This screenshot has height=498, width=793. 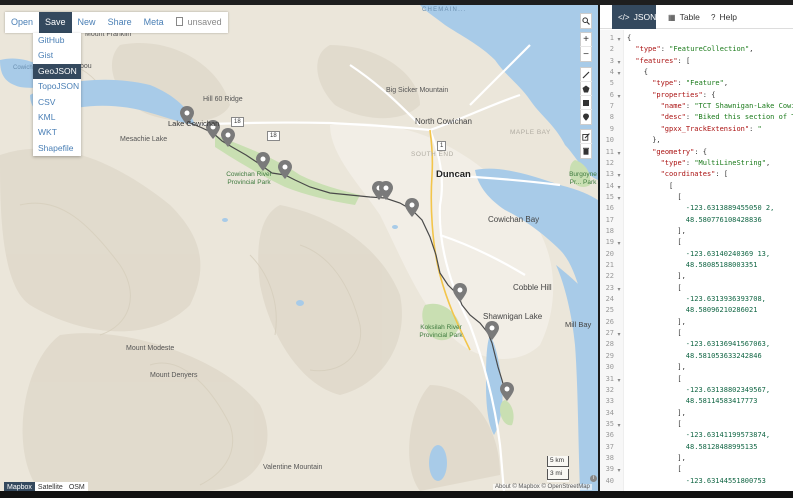 What do you see at coordinates (57, 86) in the screenshot?
I see `save-menu-item-topojson: TopoJSON` at bounding box center [57, 86].